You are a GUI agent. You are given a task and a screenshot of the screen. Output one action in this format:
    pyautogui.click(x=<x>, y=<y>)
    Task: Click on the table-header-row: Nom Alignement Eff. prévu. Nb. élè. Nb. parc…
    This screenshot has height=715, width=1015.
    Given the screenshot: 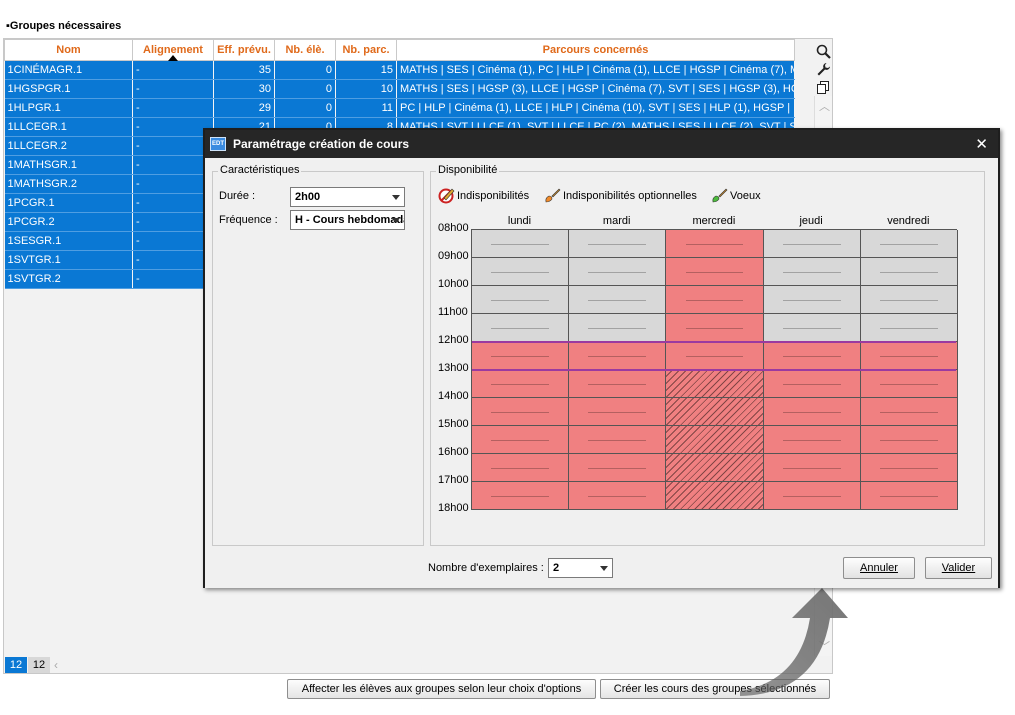 What is the action you would take?
    pyautogui.click(x=399, y=50)
    